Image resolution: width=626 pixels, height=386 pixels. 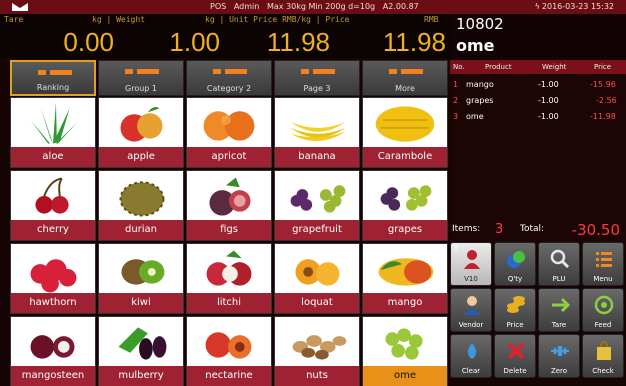 I want to click on product-label: grapefruit, so click(x=317, y=230).